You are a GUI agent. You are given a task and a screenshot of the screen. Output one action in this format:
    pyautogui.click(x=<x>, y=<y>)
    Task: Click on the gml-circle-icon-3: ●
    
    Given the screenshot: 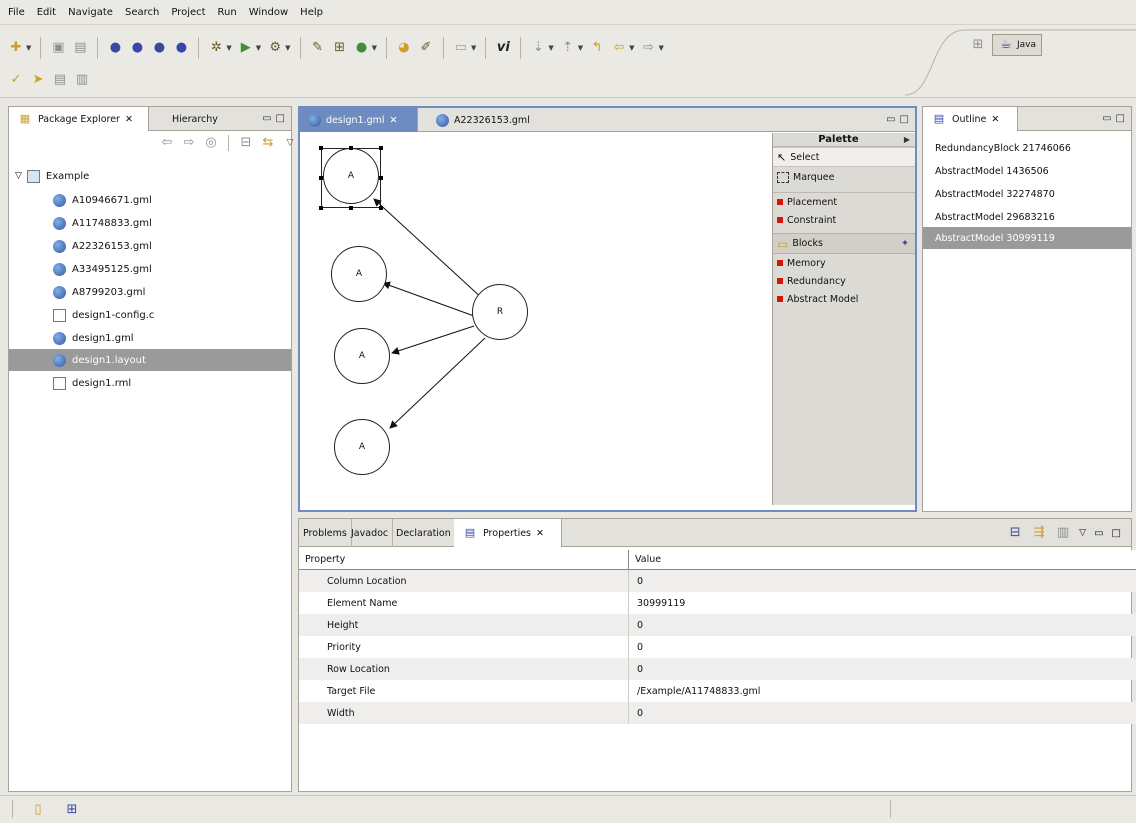 What is the action you would take?
    pyautogui.click(x=159, y=48)
    